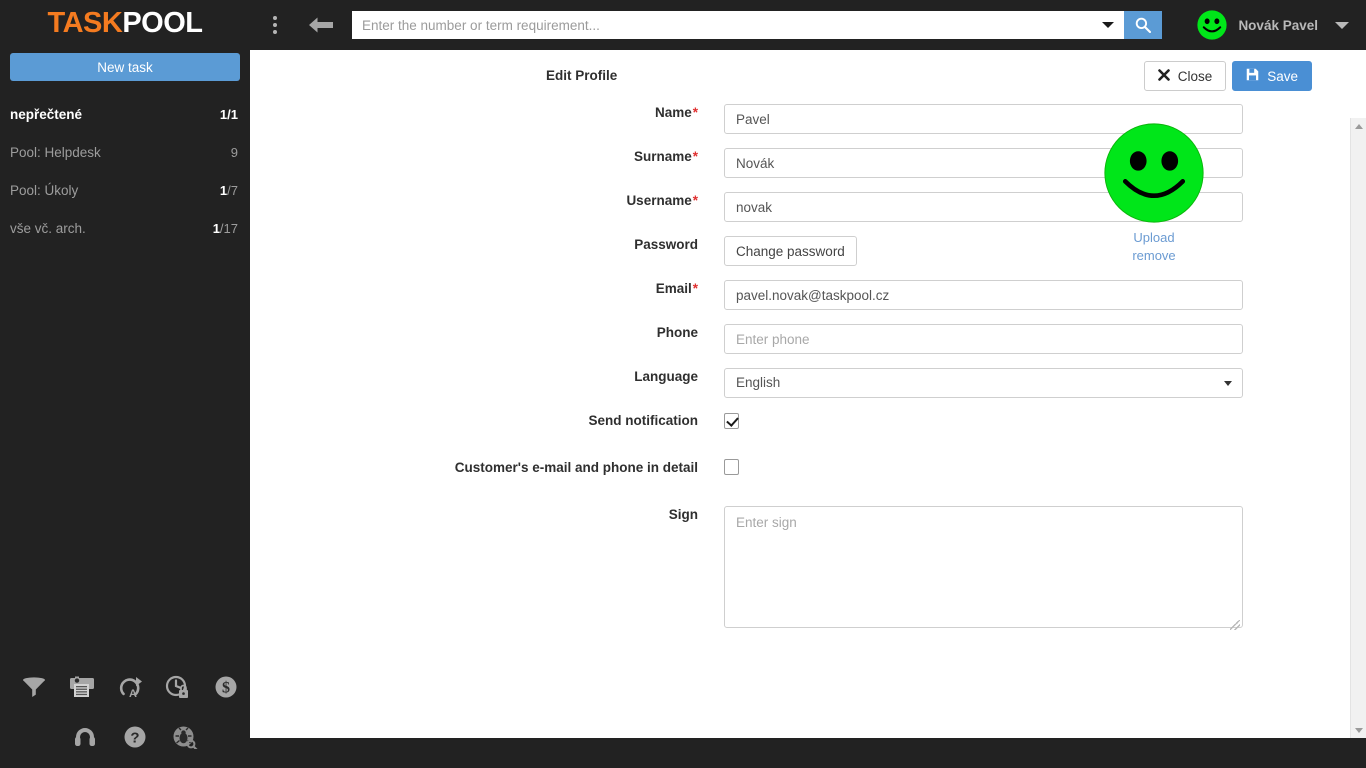  I want to click on scroll-up-arrow, so click(1358, 126).